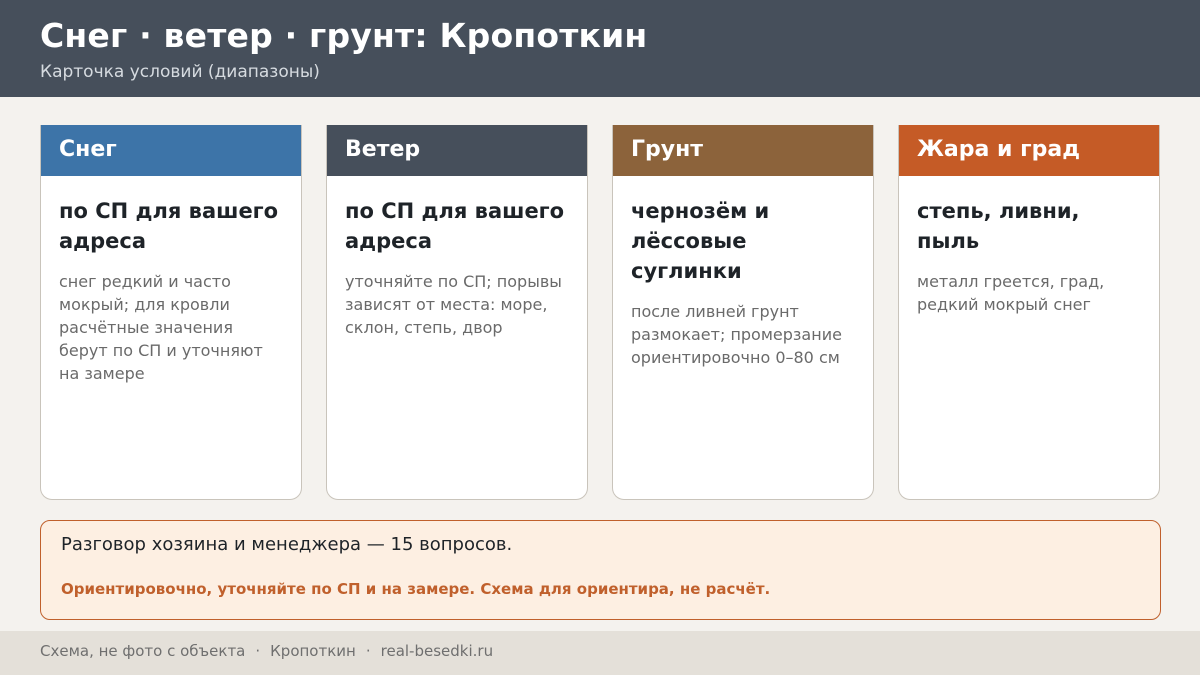  Describe the element at coordinates (1029, 150) in the screenshot. I see `card-header-heat-hail: Жара и град` at that location.